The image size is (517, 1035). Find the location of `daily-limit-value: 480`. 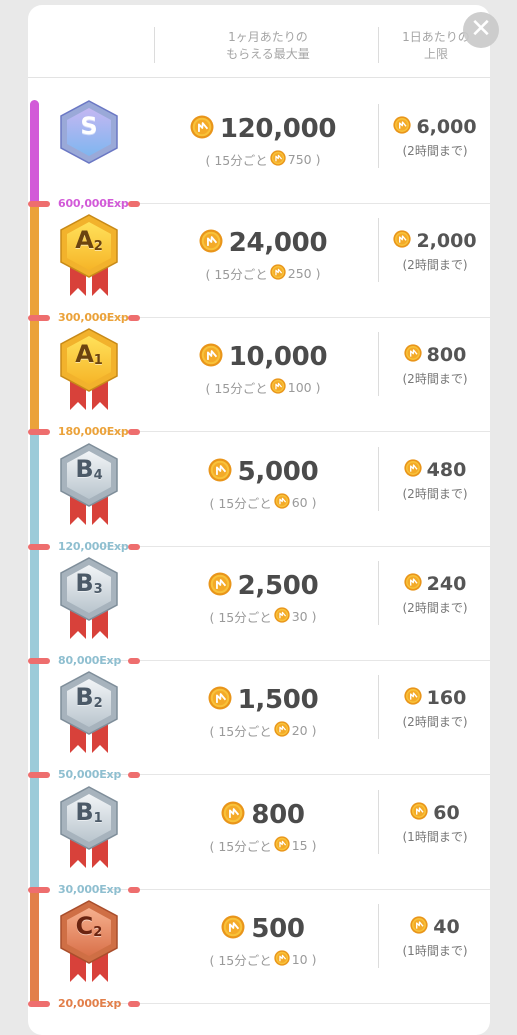

daily-limit-value: 480 is located at coordinates (446, 470).